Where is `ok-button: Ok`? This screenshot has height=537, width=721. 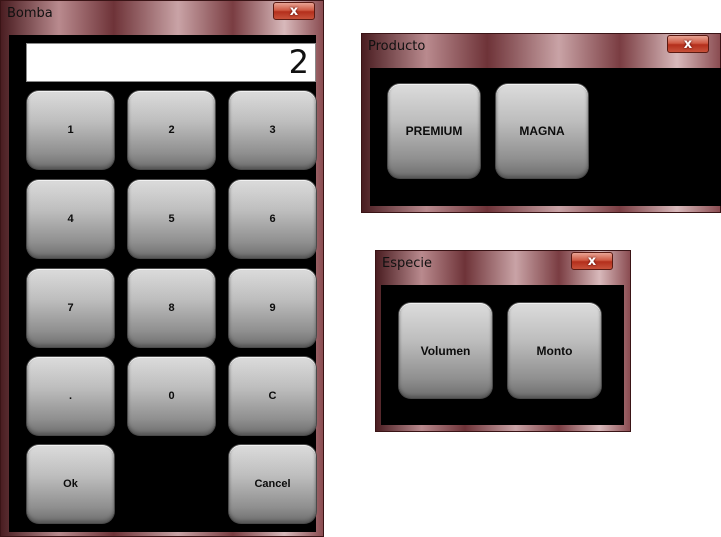 ok-button: Ok is located at coordinates (70, 484).